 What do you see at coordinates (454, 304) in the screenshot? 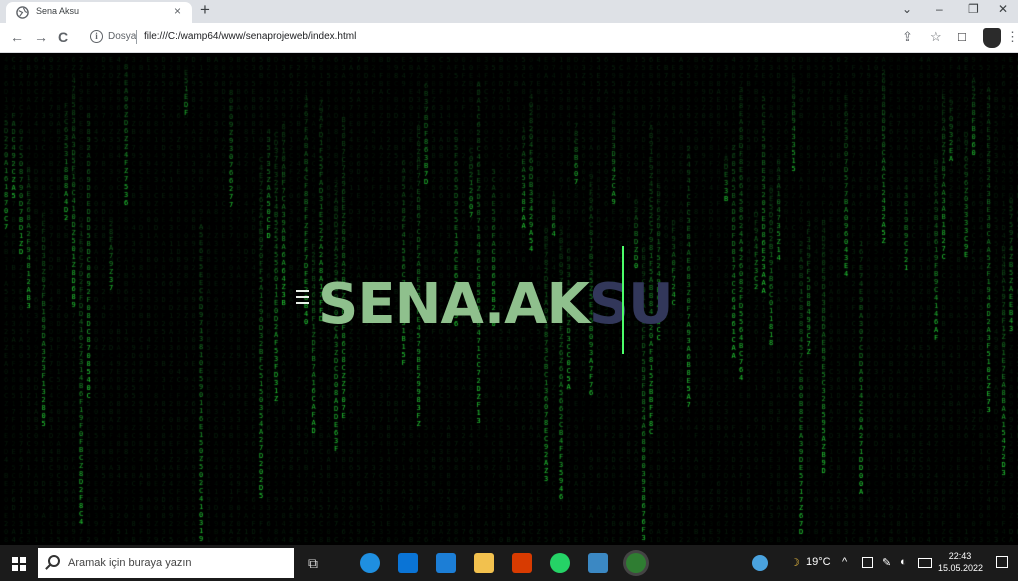
I see `hero-typed-text: SENA.AK` at bounding box center [454, 304].